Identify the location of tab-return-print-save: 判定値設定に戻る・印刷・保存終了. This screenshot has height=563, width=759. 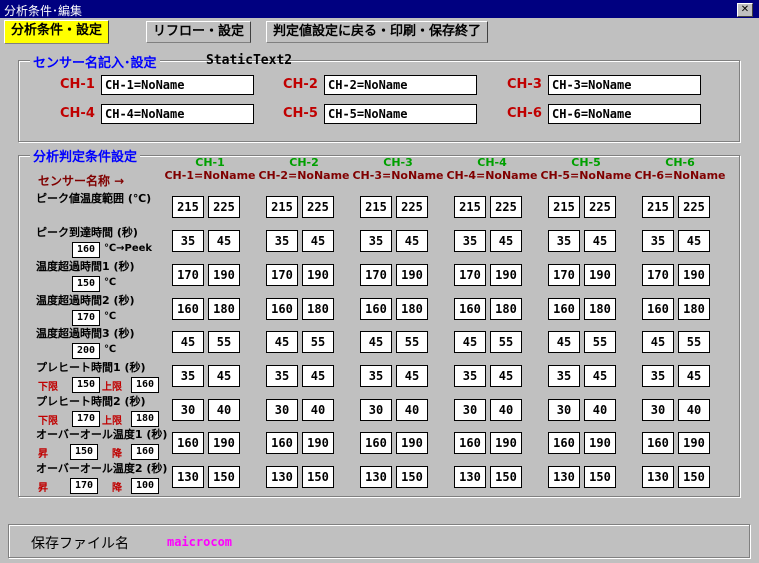
(377, 32).